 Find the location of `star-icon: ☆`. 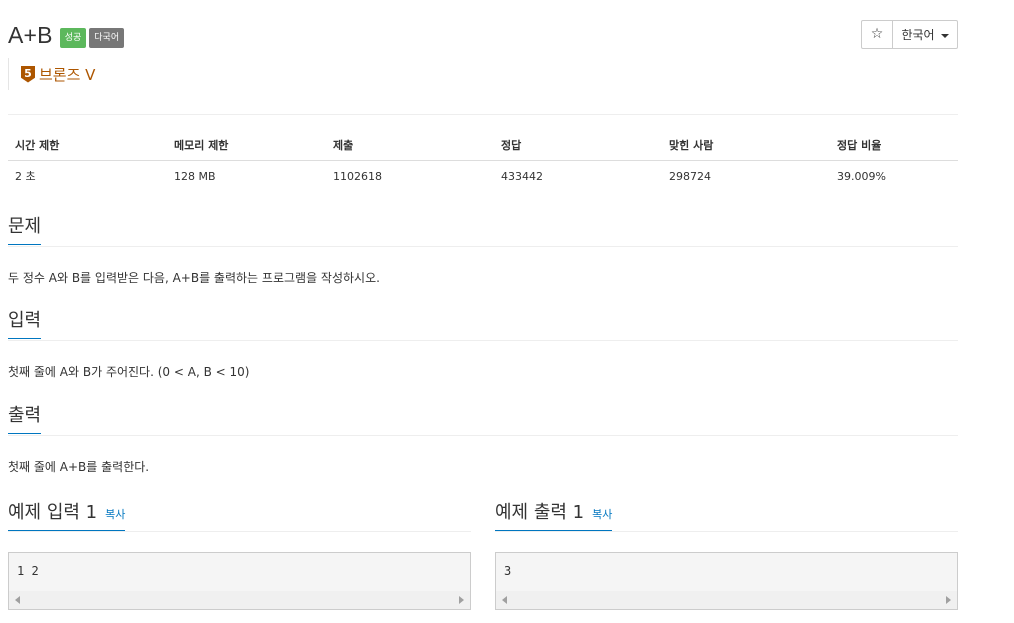

star-icon: ☆ is located at coordinates (877, 34).